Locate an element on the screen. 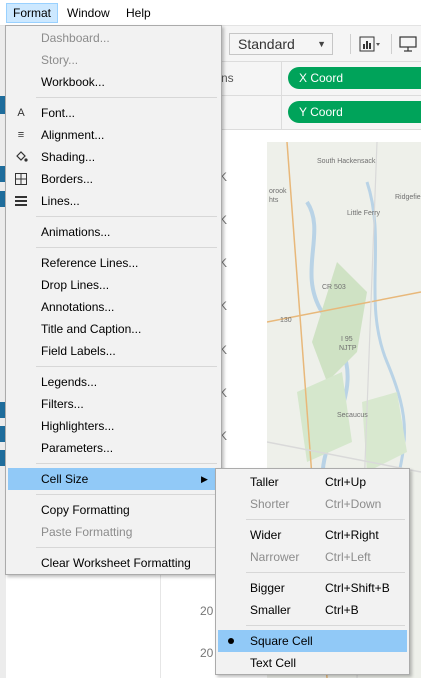  map-label: 130 is located at coordinates (286, 320).